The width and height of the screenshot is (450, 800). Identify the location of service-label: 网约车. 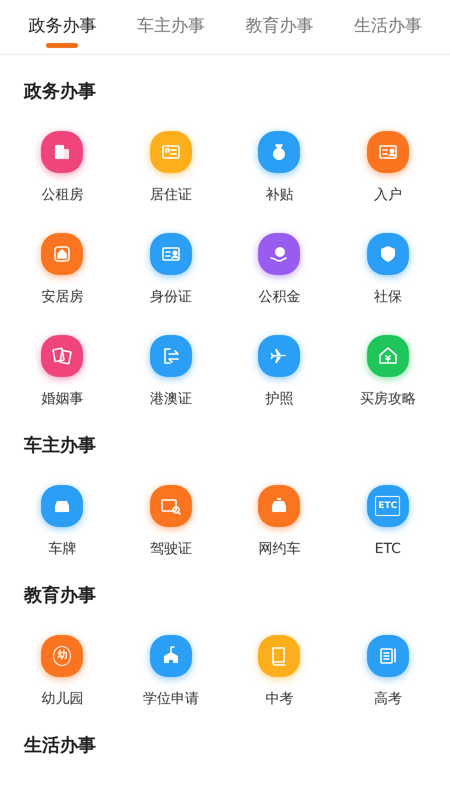
(279, 549).